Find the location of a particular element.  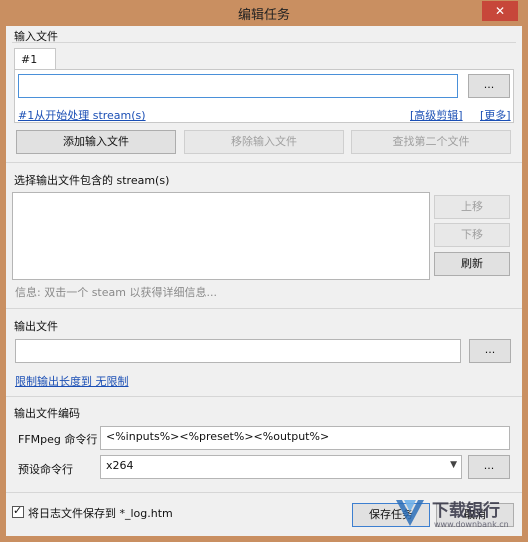

save-task-button: 保存任务 is located at coordinates (391, 515).